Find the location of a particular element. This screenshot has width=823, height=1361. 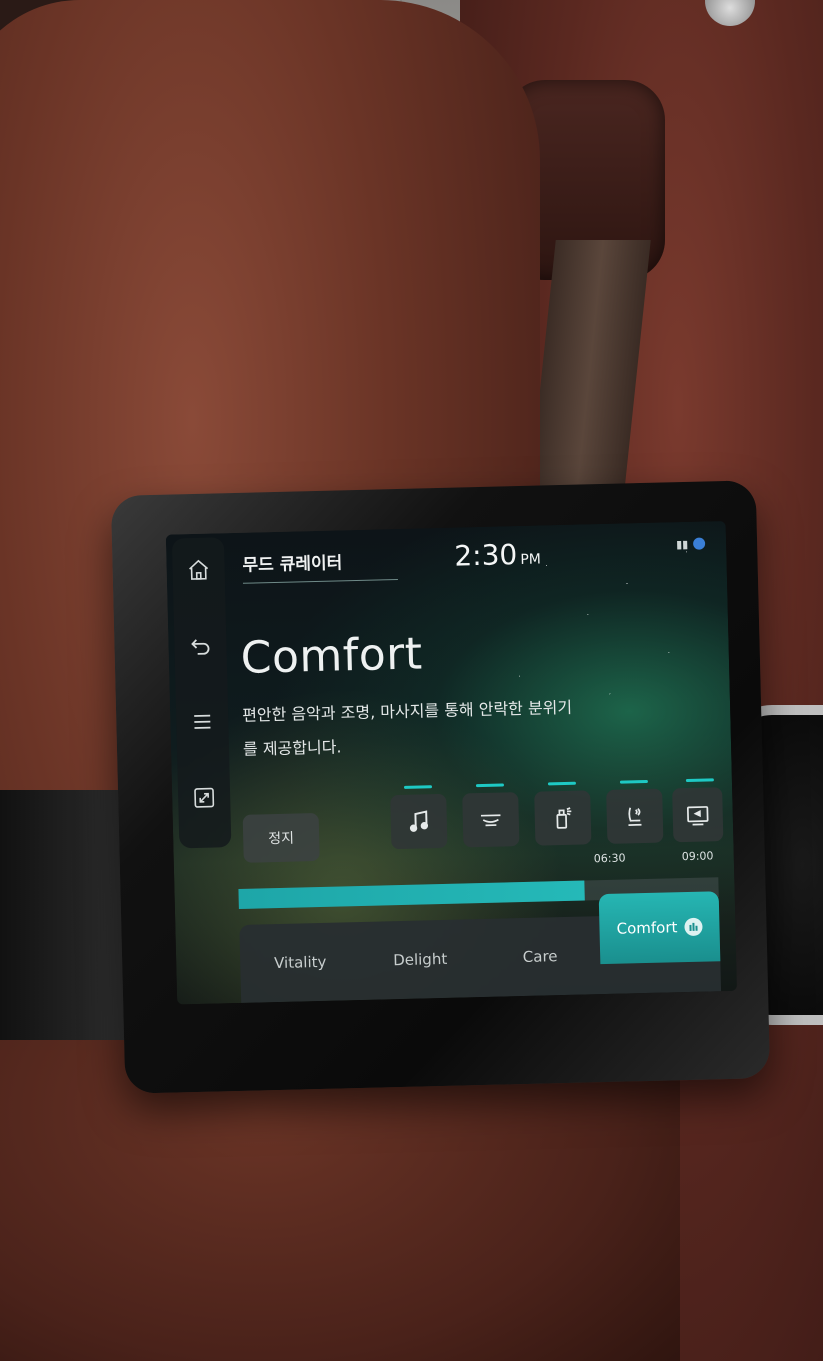

timeline-progress is located at coordinates (411, 894).